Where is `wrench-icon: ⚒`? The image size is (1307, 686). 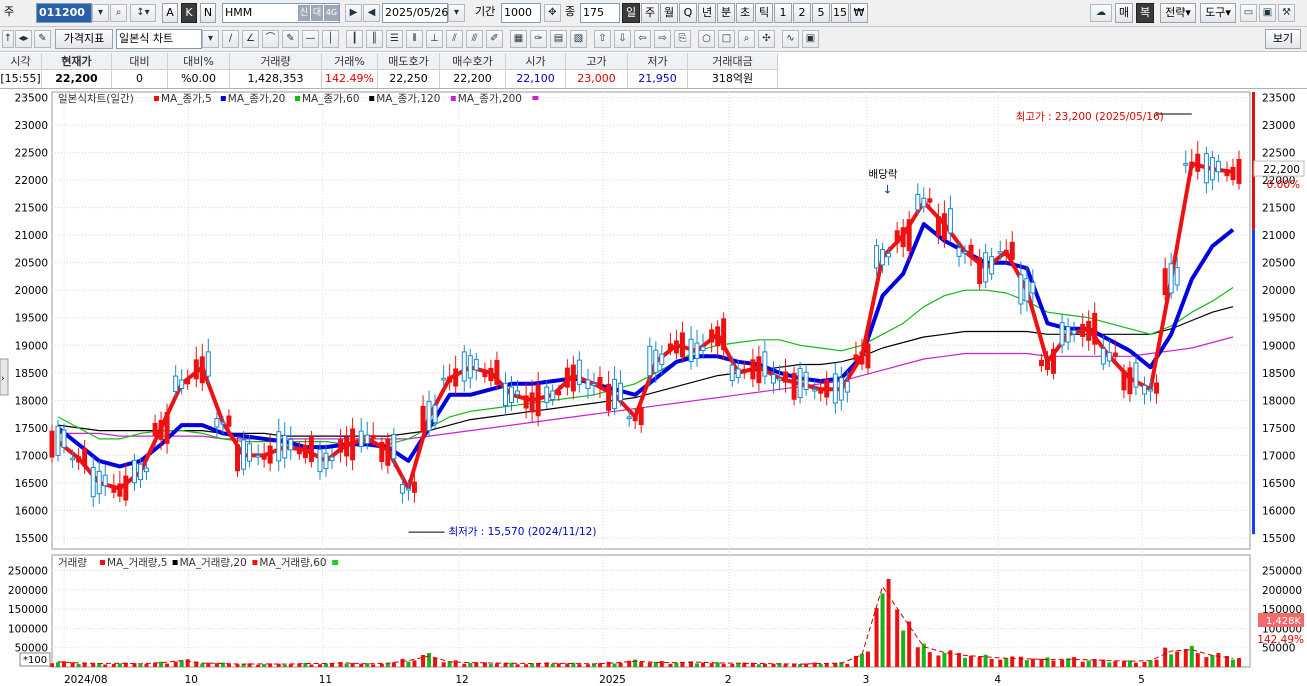
wrench-icon: ⚒ is located at coordinates (1286, 13).